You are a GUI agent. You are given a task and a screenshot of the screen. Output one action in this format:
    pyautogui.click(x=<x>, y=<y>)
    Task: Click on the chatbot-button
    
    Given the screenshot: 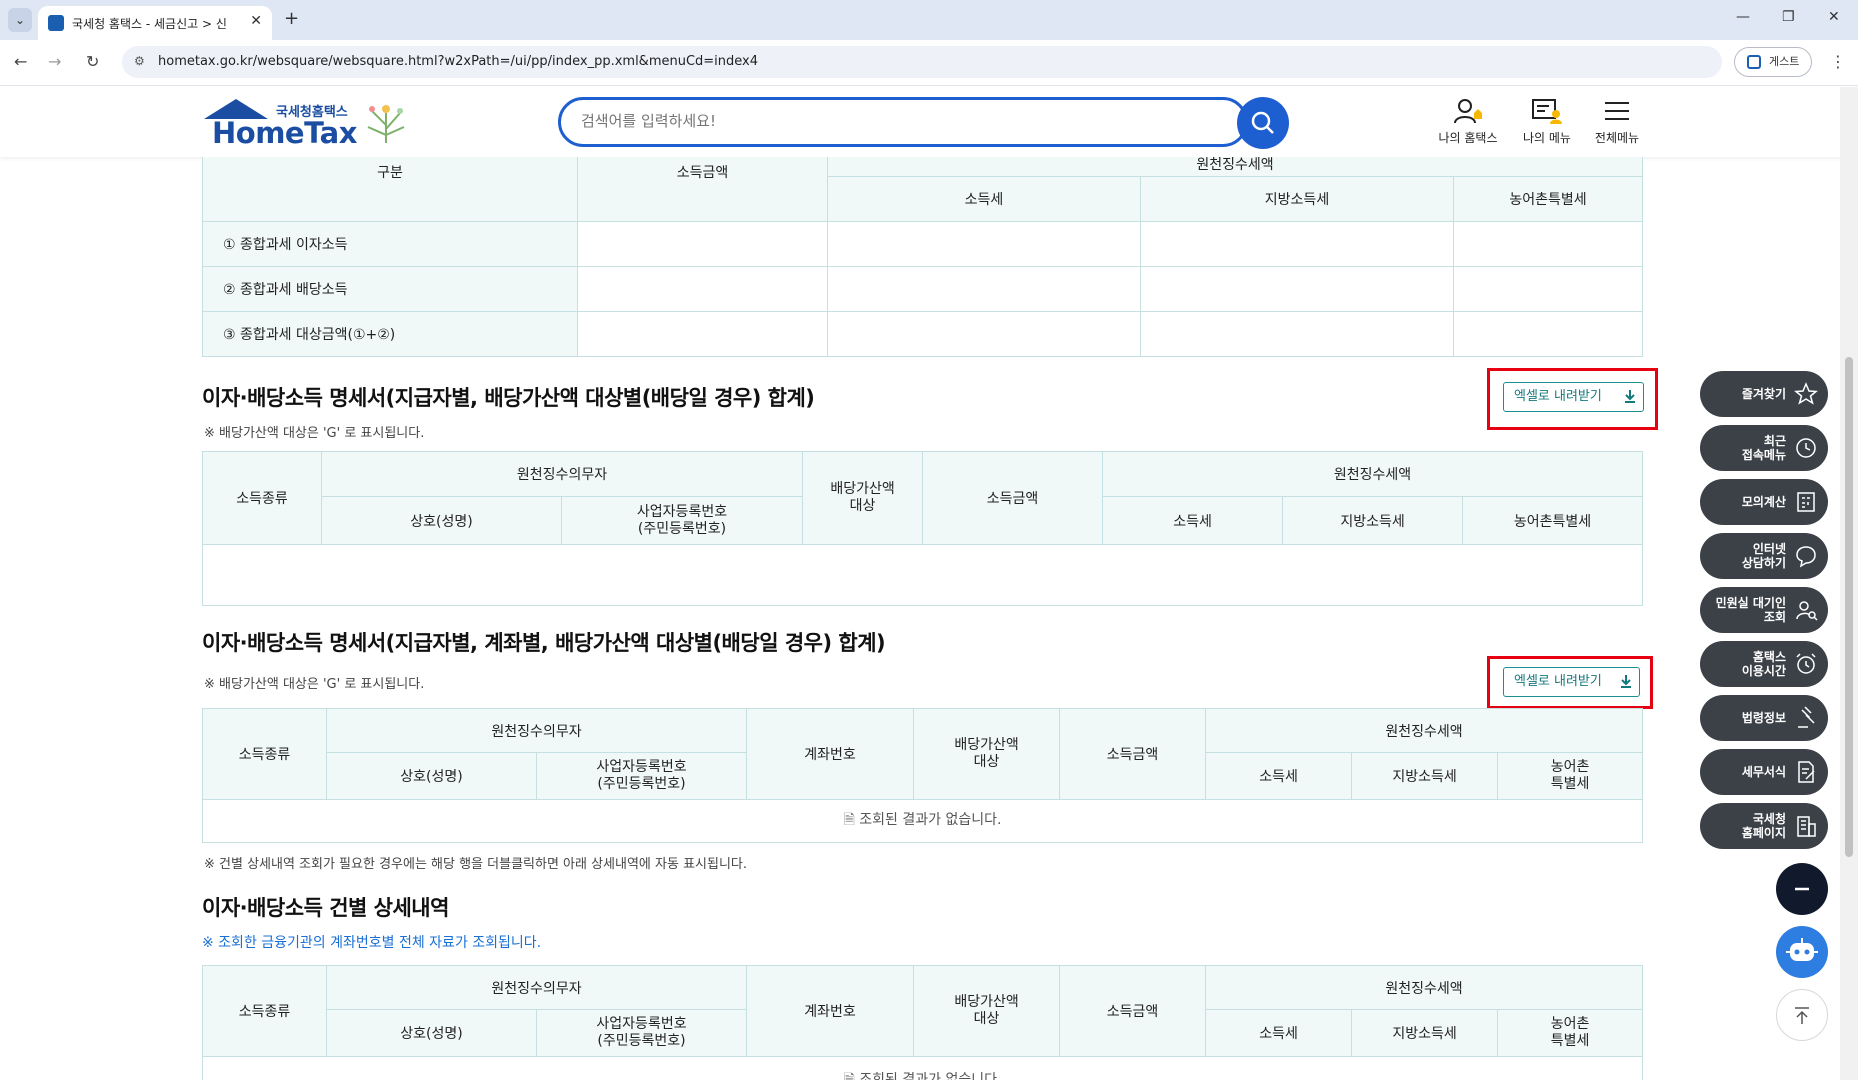 What is the action you would take?
    pyautogui.click(x=1802, y=952)
    